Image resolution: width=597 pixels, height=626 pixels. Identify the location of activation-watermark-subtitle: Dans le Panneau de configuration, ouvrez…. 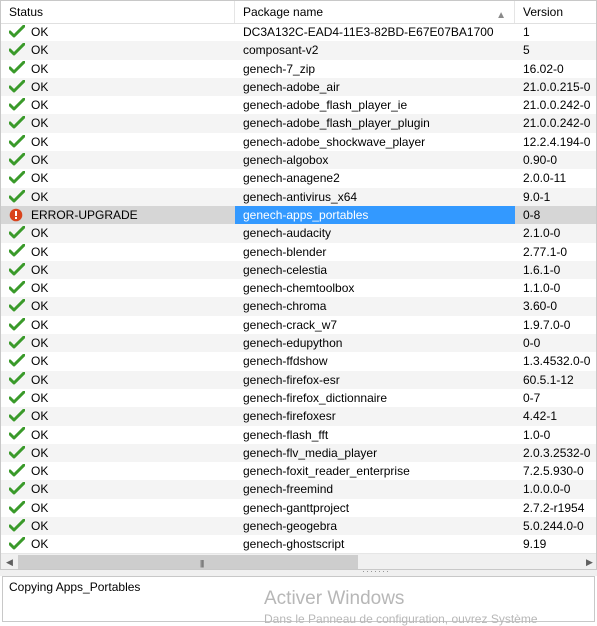
(401, 619).